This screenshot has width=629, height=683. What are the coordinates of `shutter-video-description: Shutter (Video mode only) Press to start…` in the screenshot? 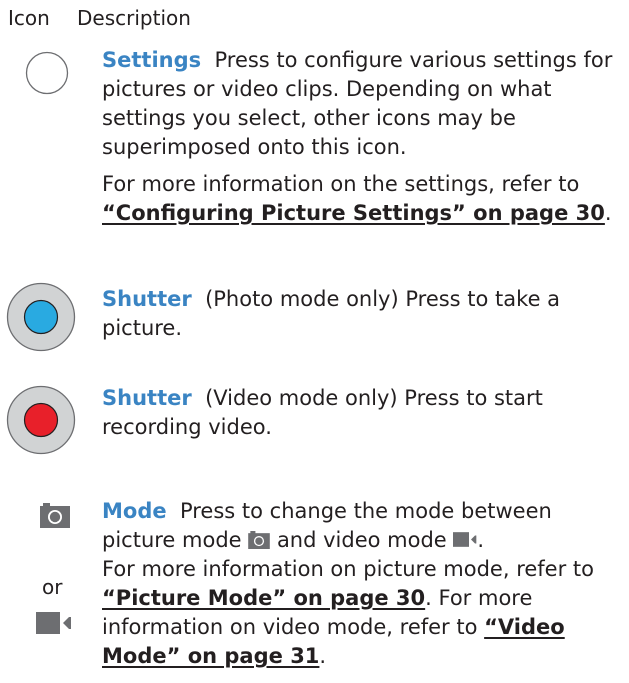 It's located at (322, 412).